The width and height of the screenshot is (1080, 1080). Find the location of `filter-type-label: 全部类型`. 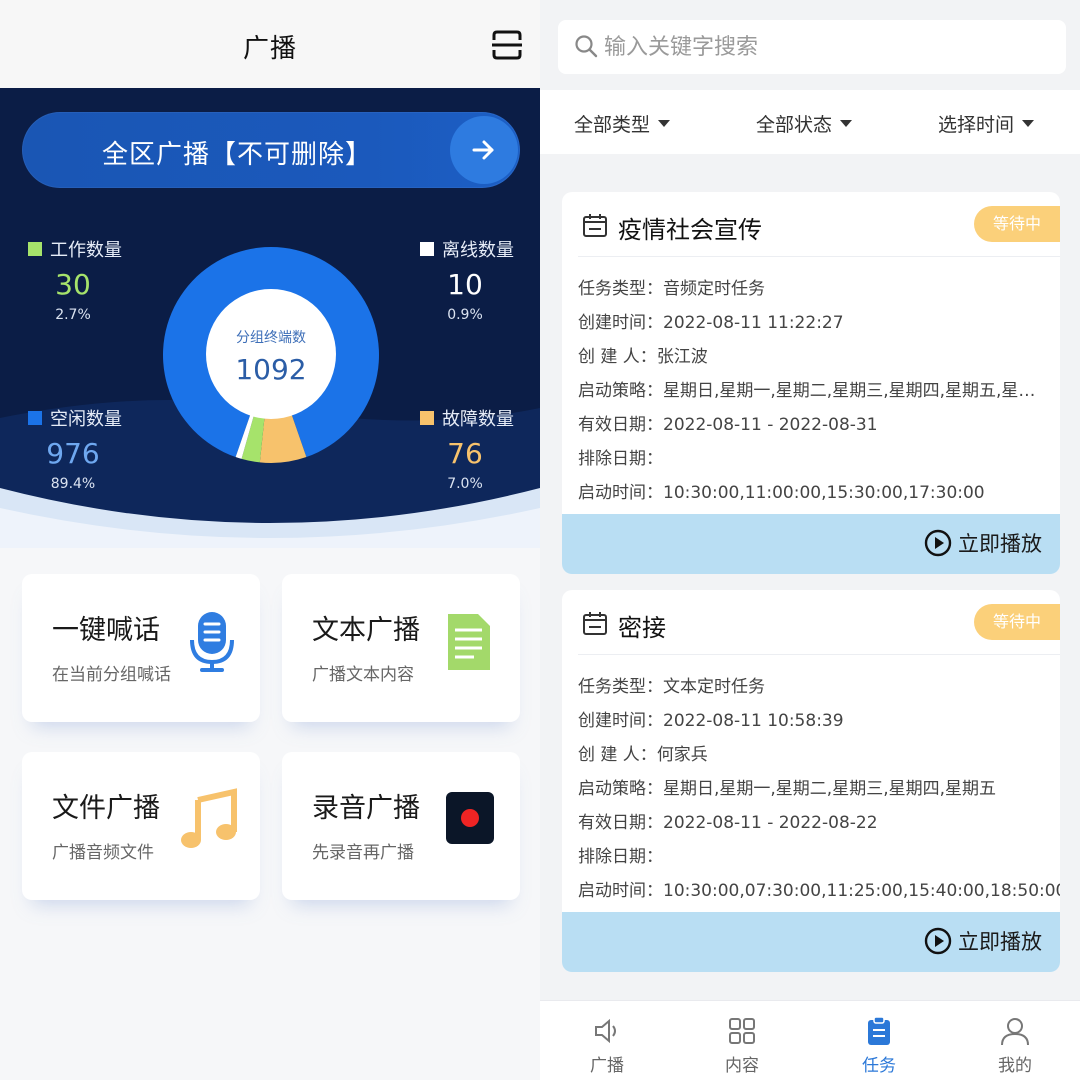

filter-type-label: 全部类型 is located at coordinates (612, 125).